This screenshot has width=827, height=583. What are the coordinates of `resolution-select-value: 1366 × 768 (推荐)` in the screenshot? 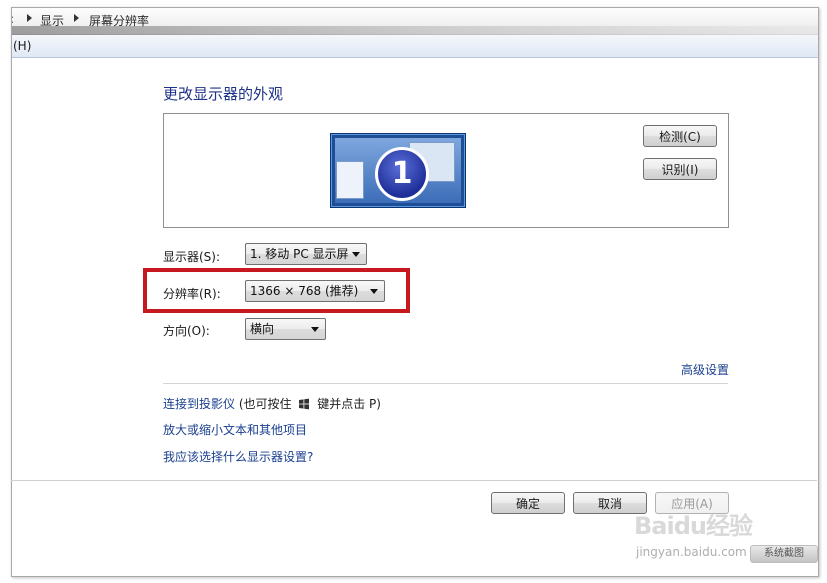 It's located at (304, 291).